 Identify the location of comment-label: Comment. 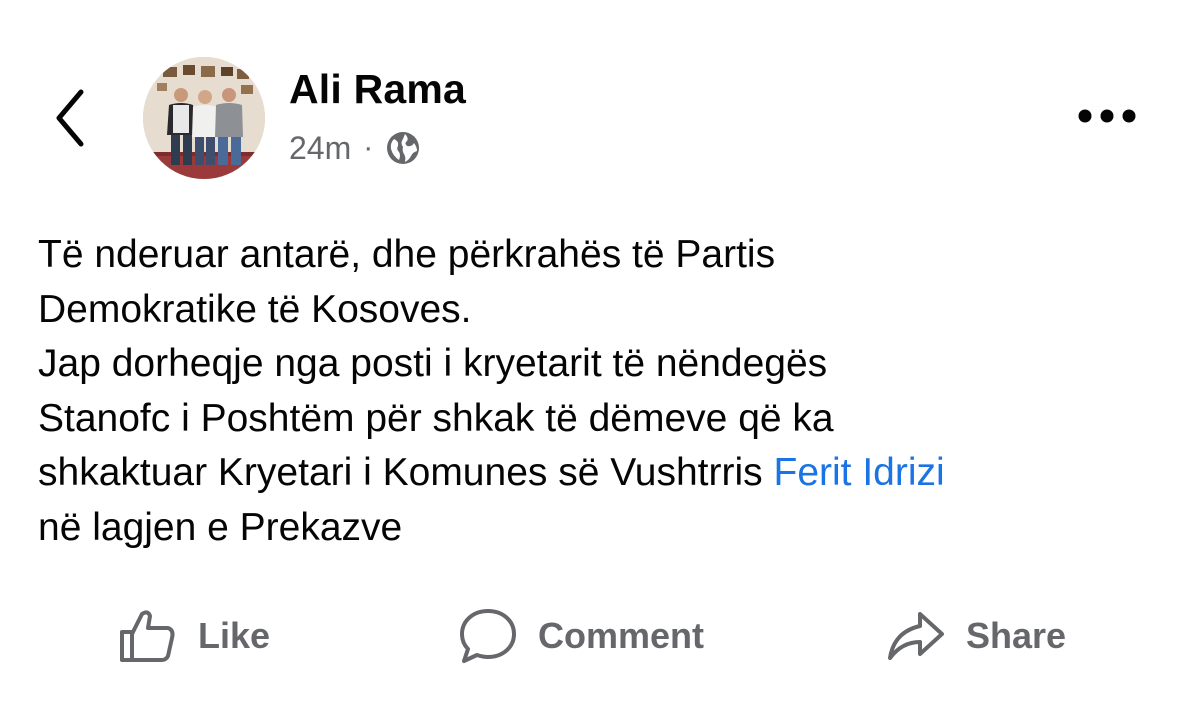
(621, 635).